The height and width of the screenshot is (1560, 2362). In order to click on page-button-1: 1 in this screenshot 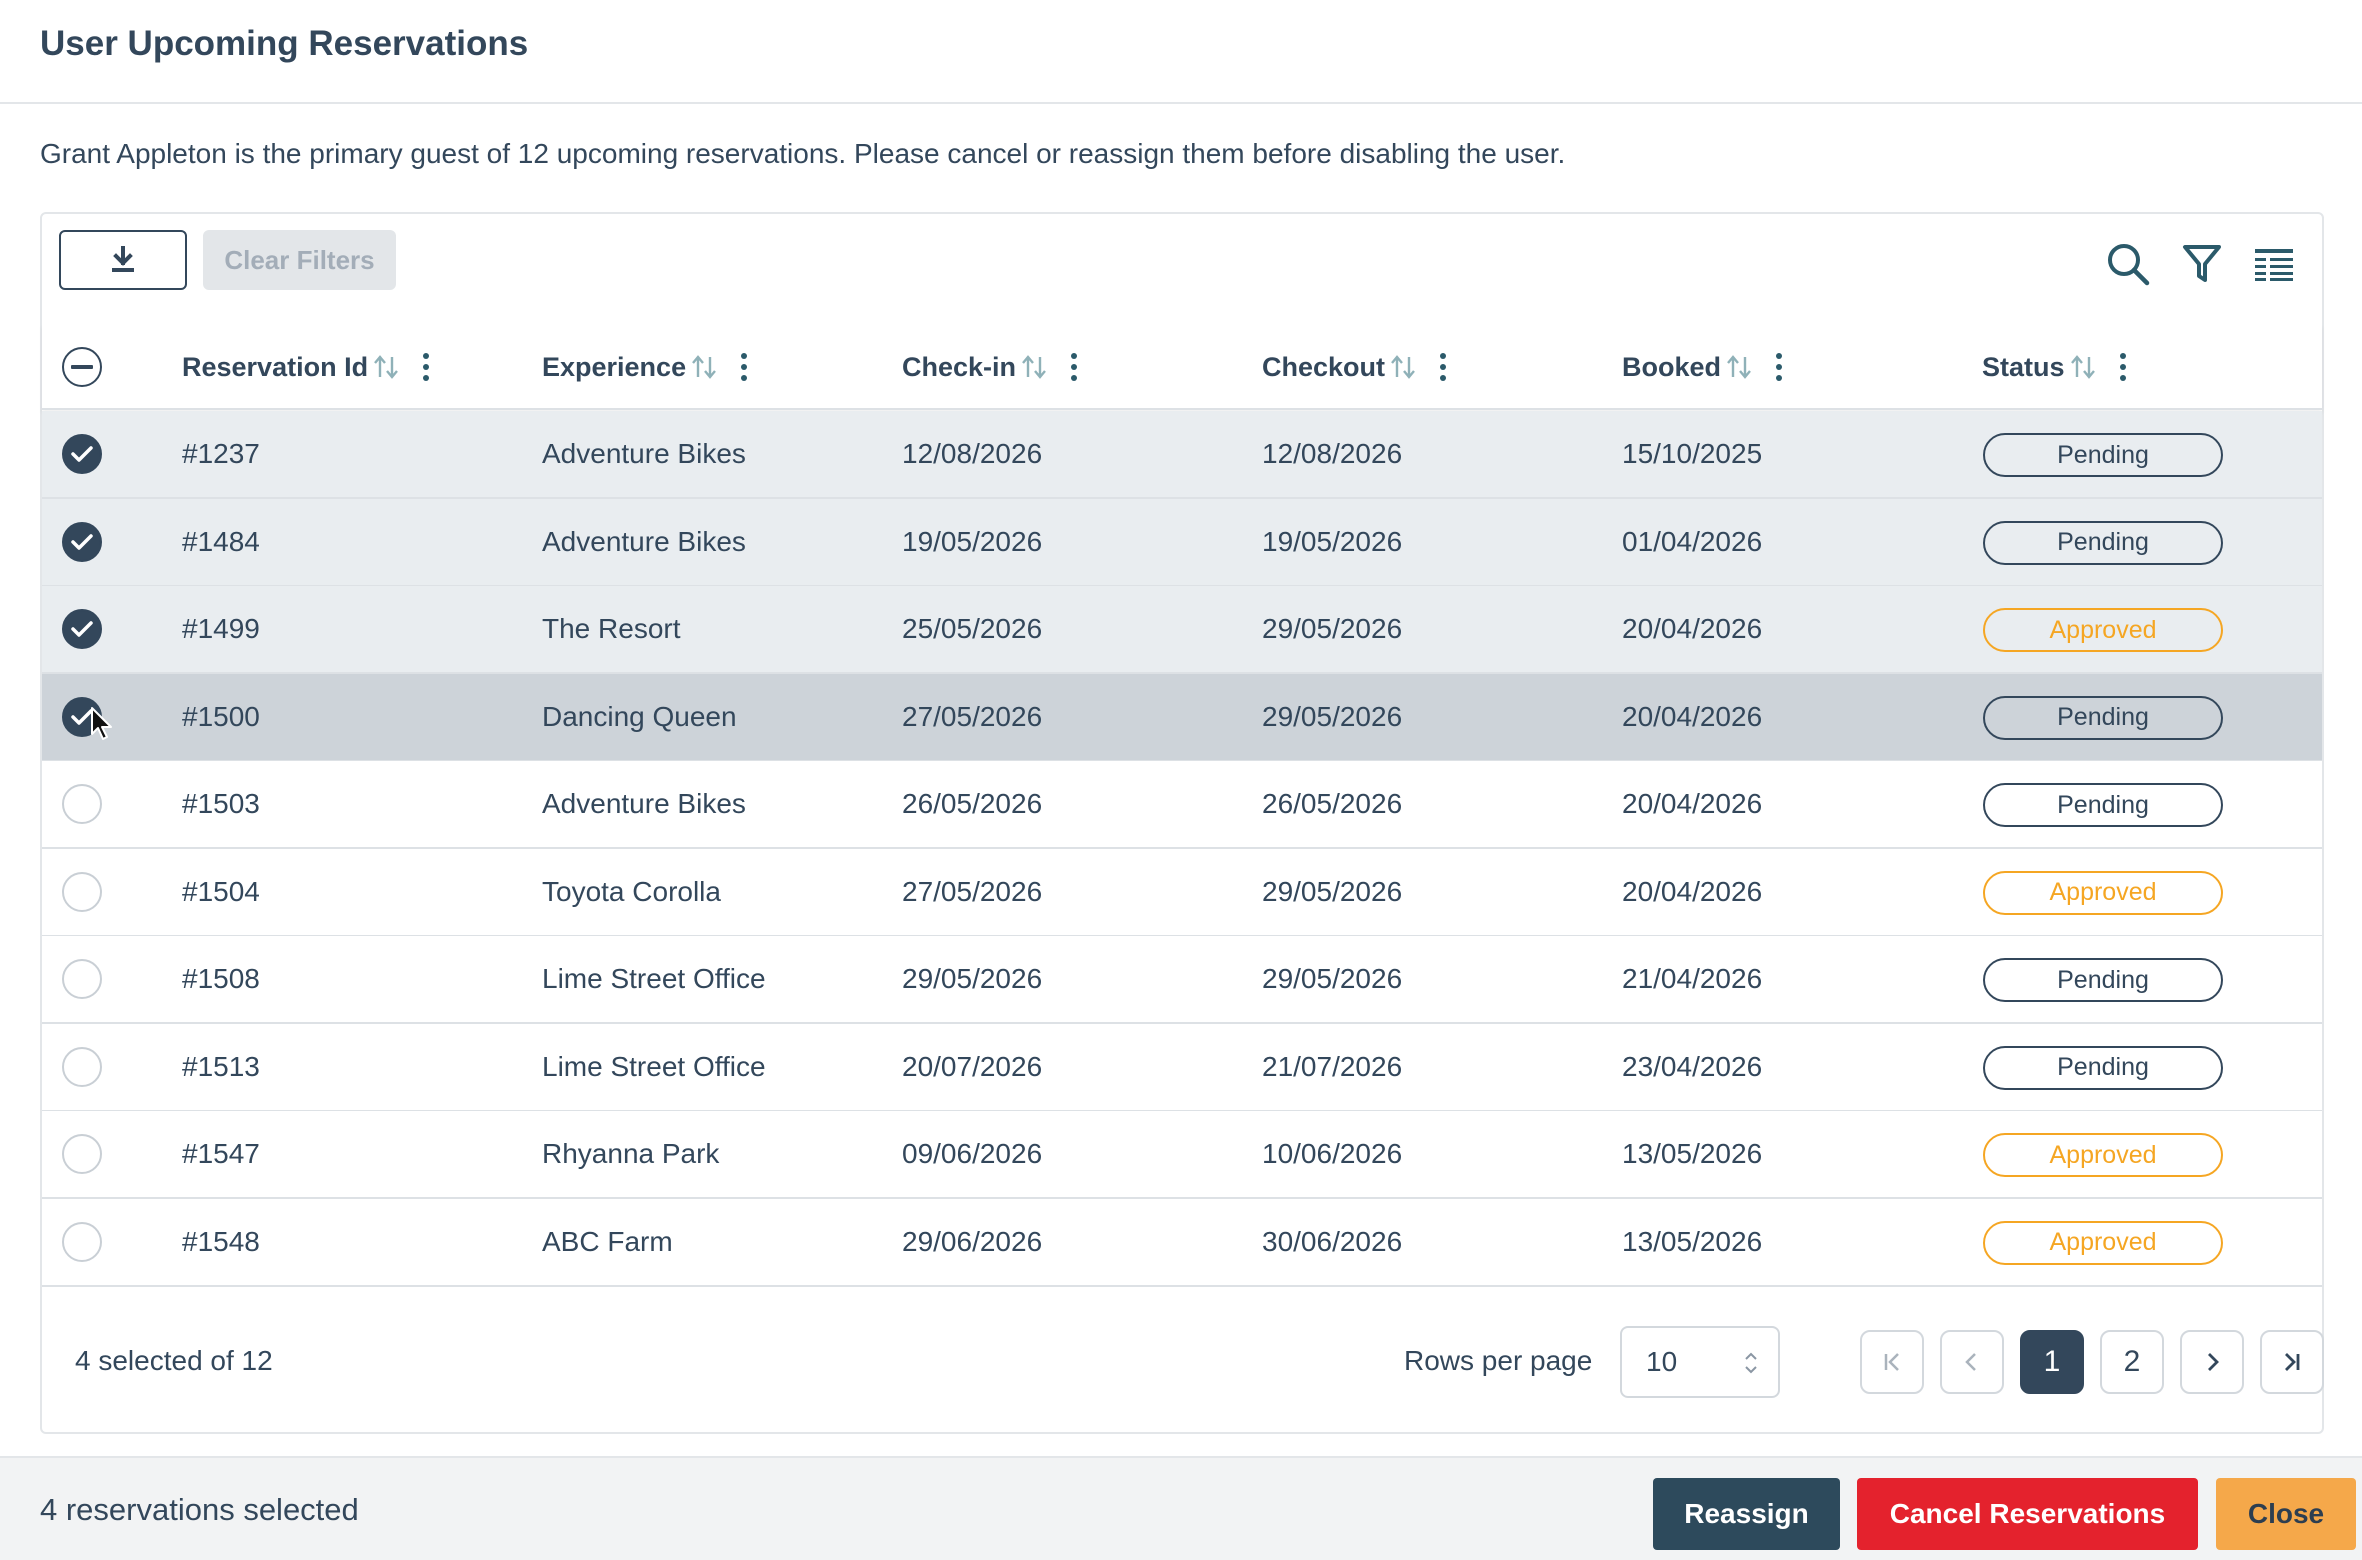, I will do `click(2052, 1362)`.